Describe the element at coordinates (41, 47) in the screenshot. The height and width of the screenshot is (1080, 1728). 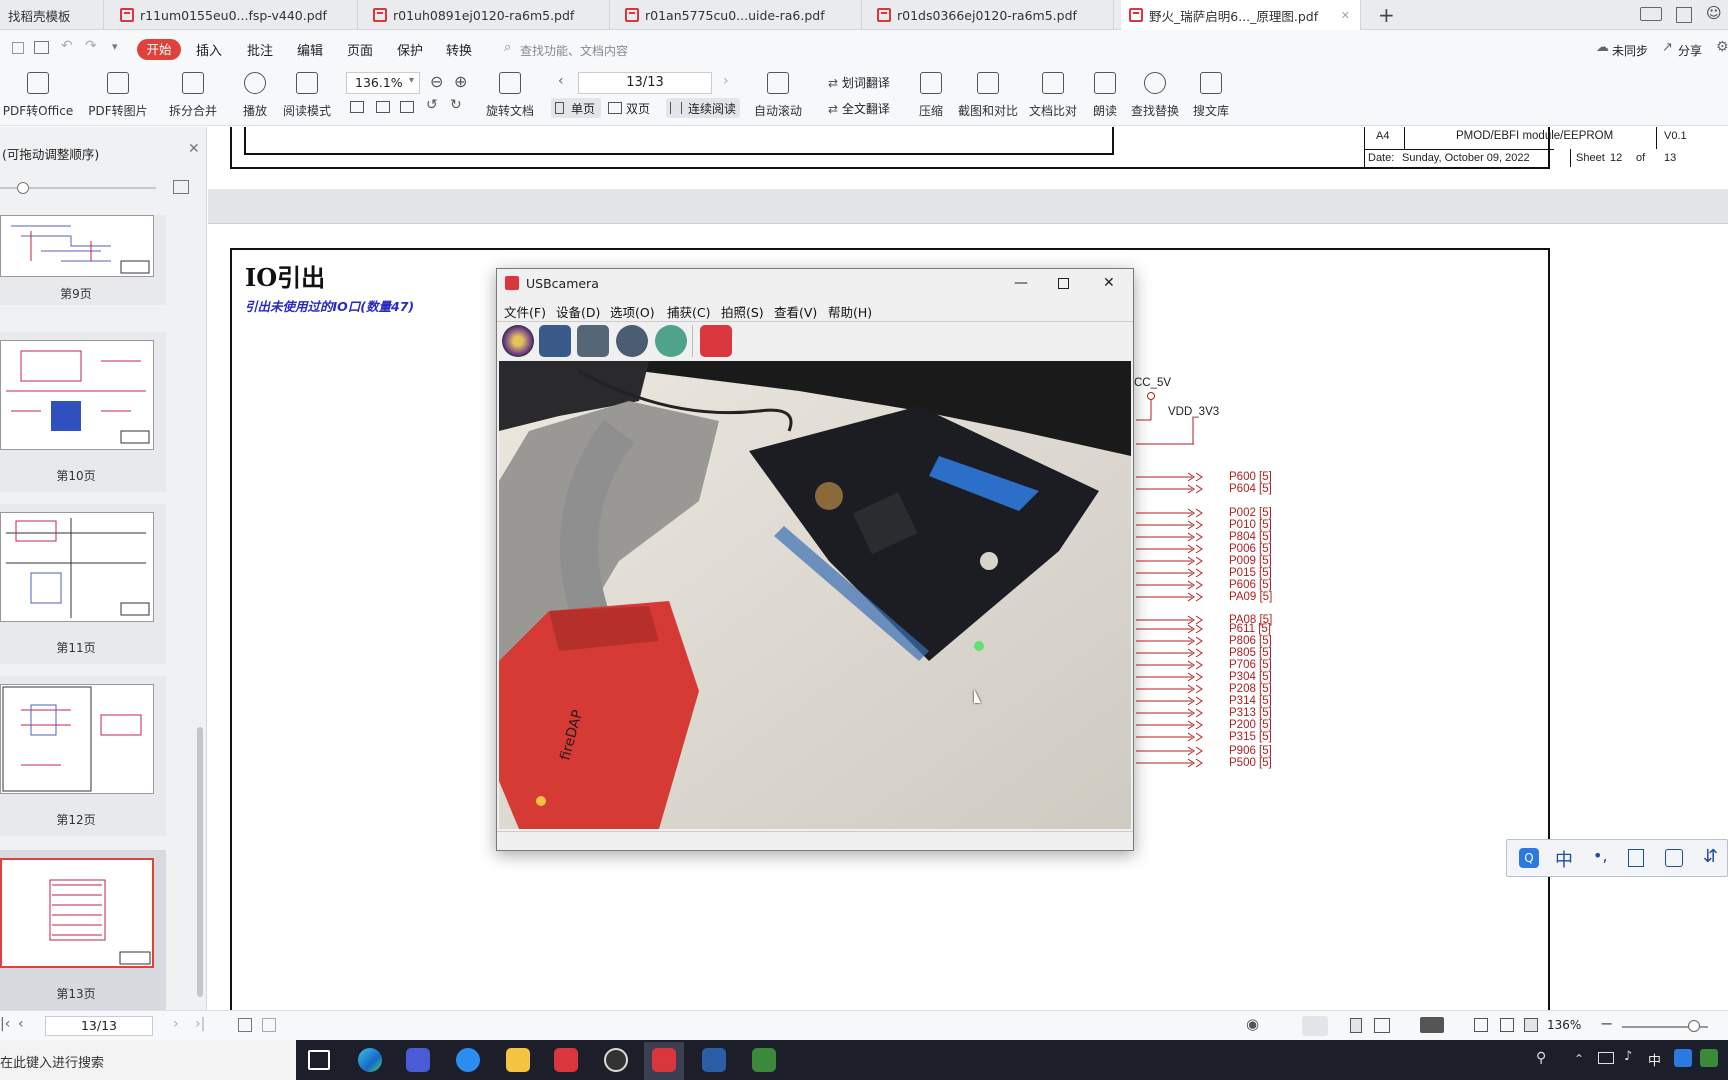
I see `print-icon` at that location.